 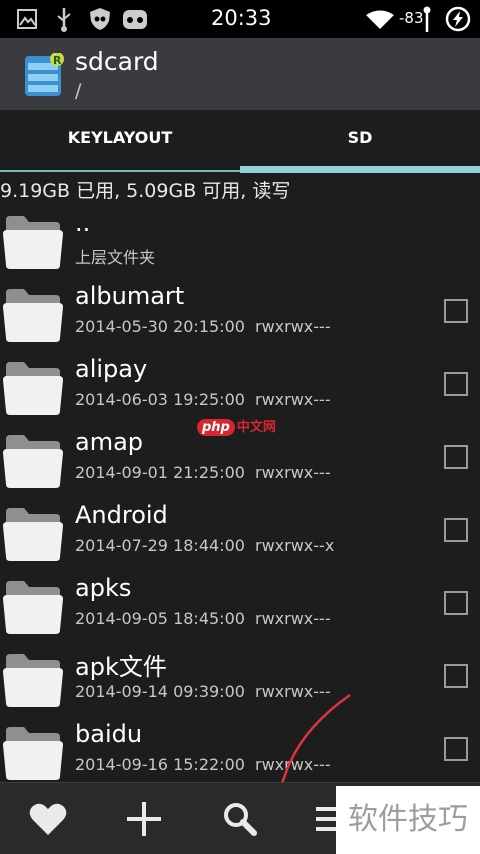 I want to click on app-logo-icon: R, so click(x=43, y=76).